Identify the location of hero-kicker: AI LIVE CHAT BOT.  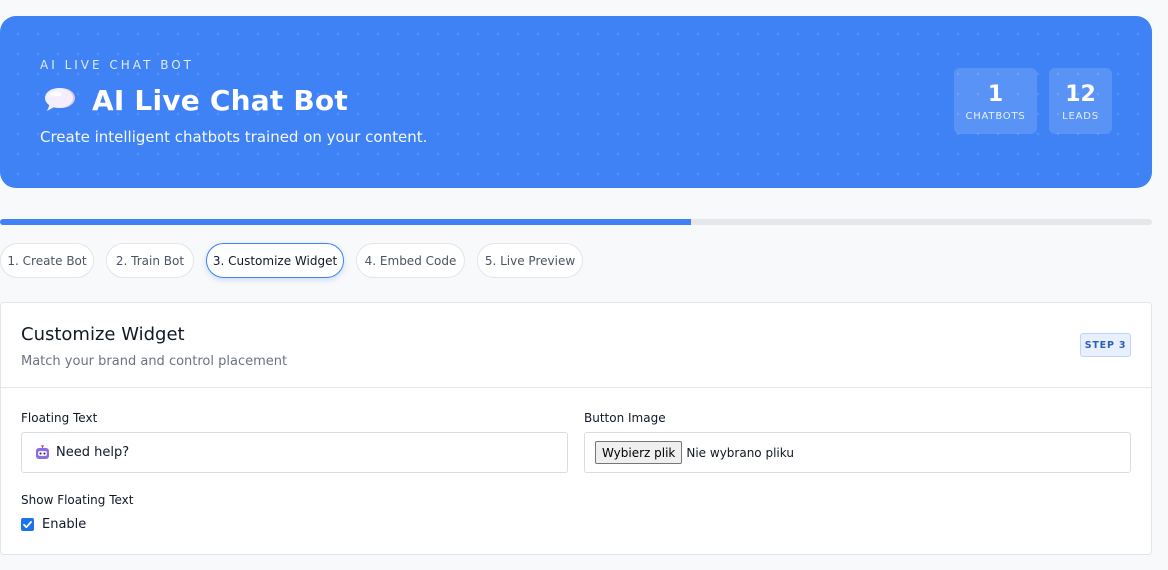
(117, 65).